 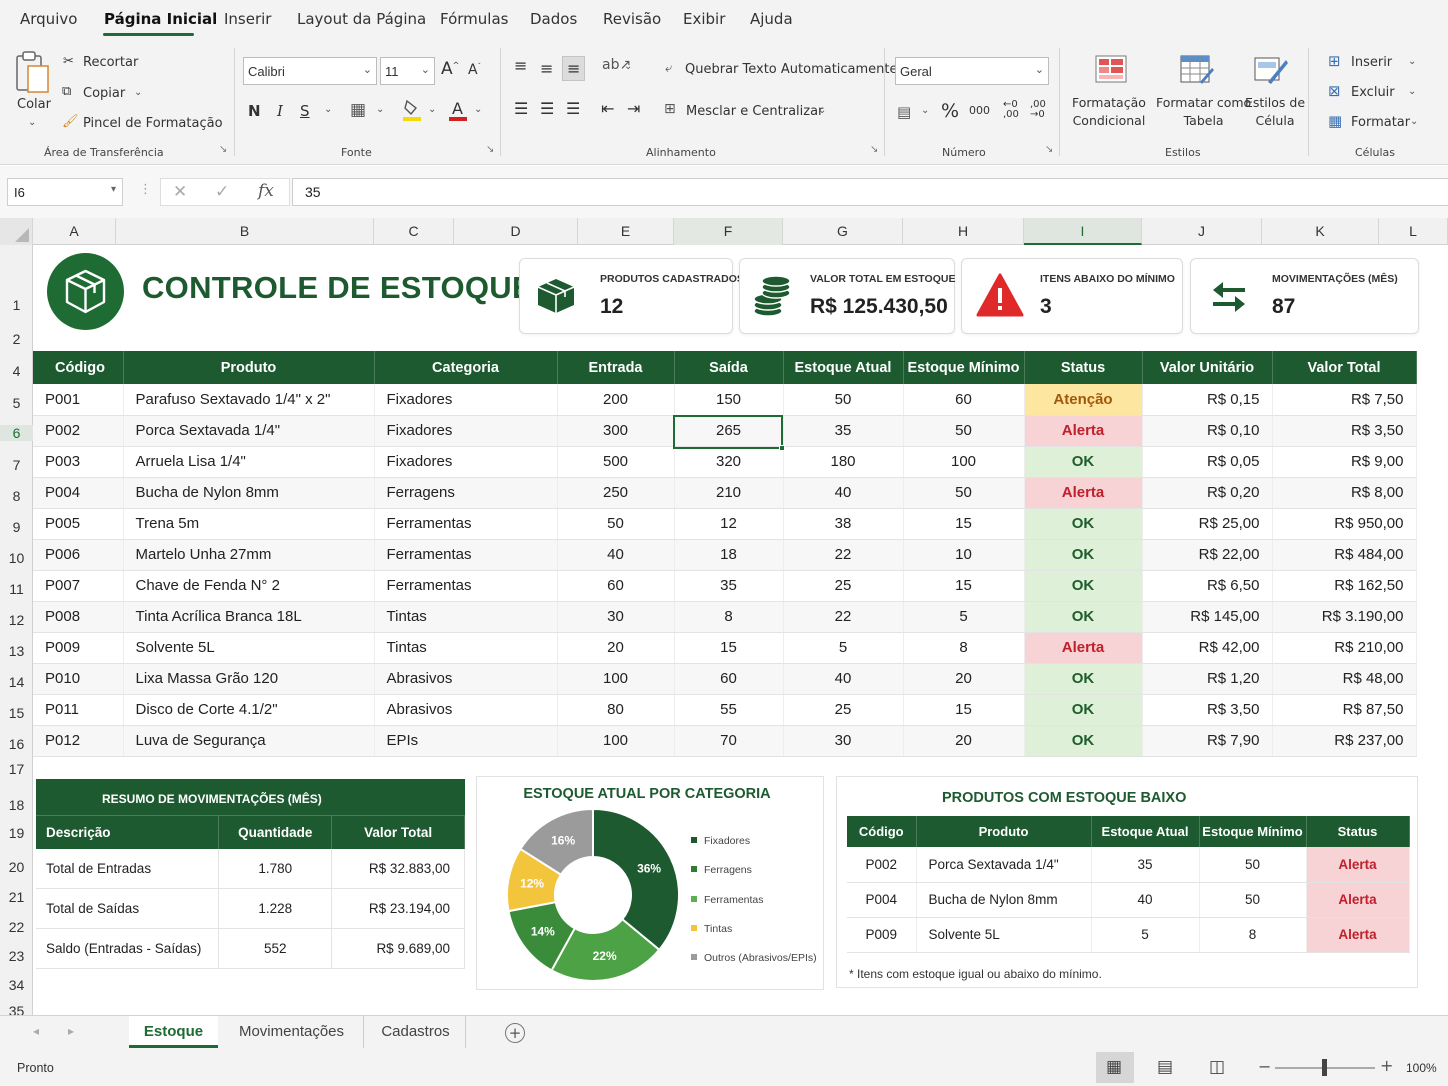 What do you see at coordinates (128, 948) in the screenshot?
I see `summary-cell: Saldo (Entradas - Saídas)` at bounding box center [128, 948].